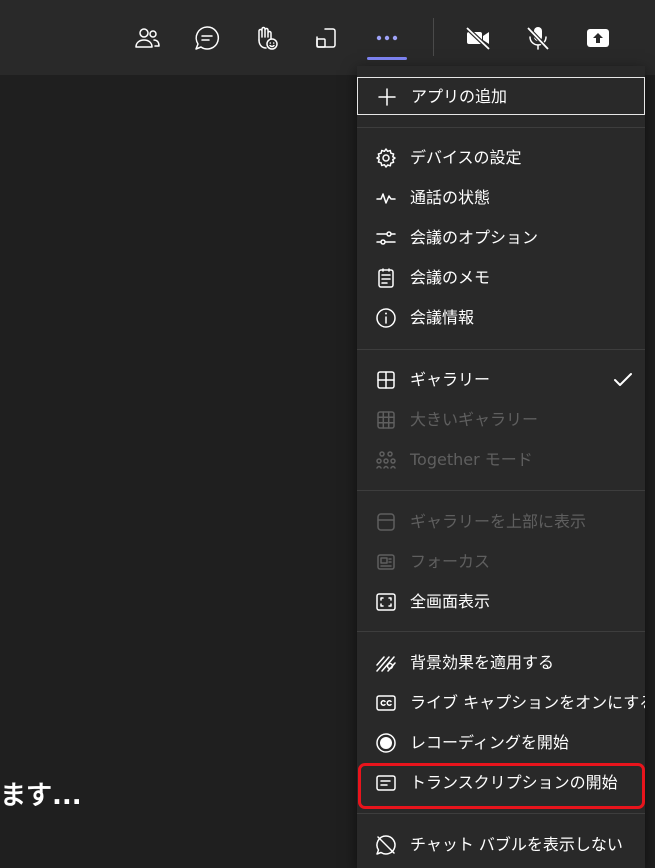  I want to click on menu-item-label: アプリの追加, so click(459, 96).